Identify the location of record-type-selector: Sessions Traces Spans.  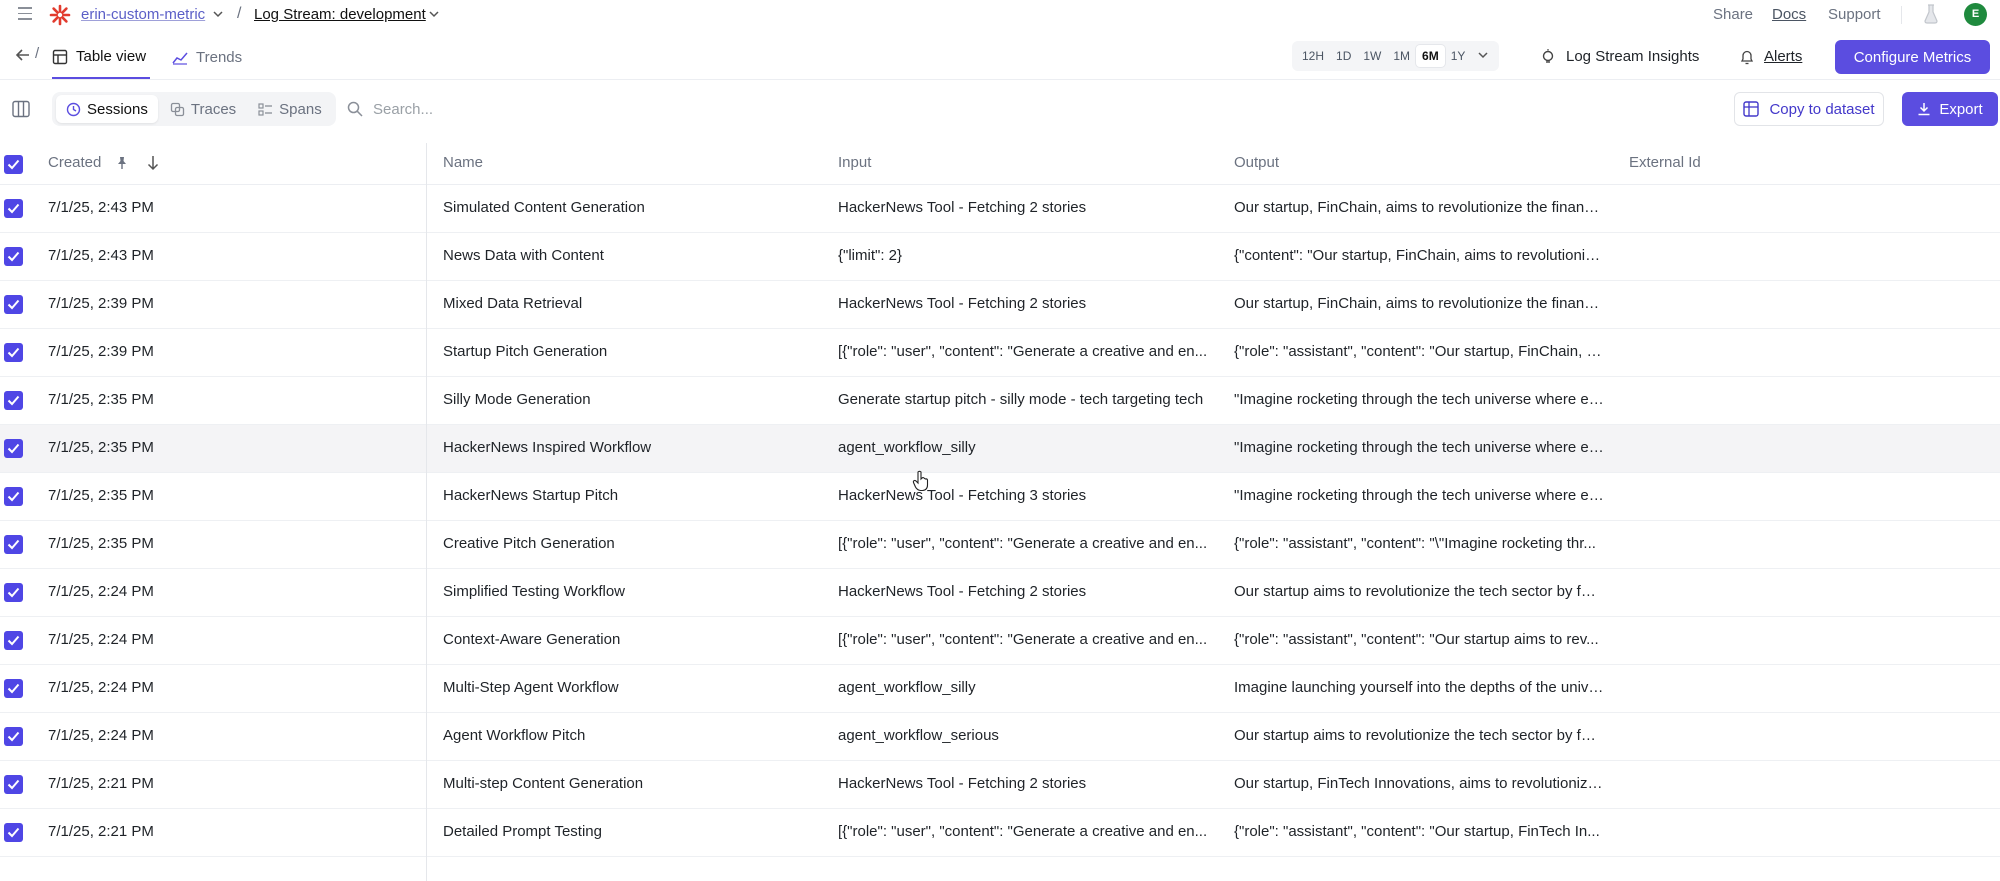
(194, 109).